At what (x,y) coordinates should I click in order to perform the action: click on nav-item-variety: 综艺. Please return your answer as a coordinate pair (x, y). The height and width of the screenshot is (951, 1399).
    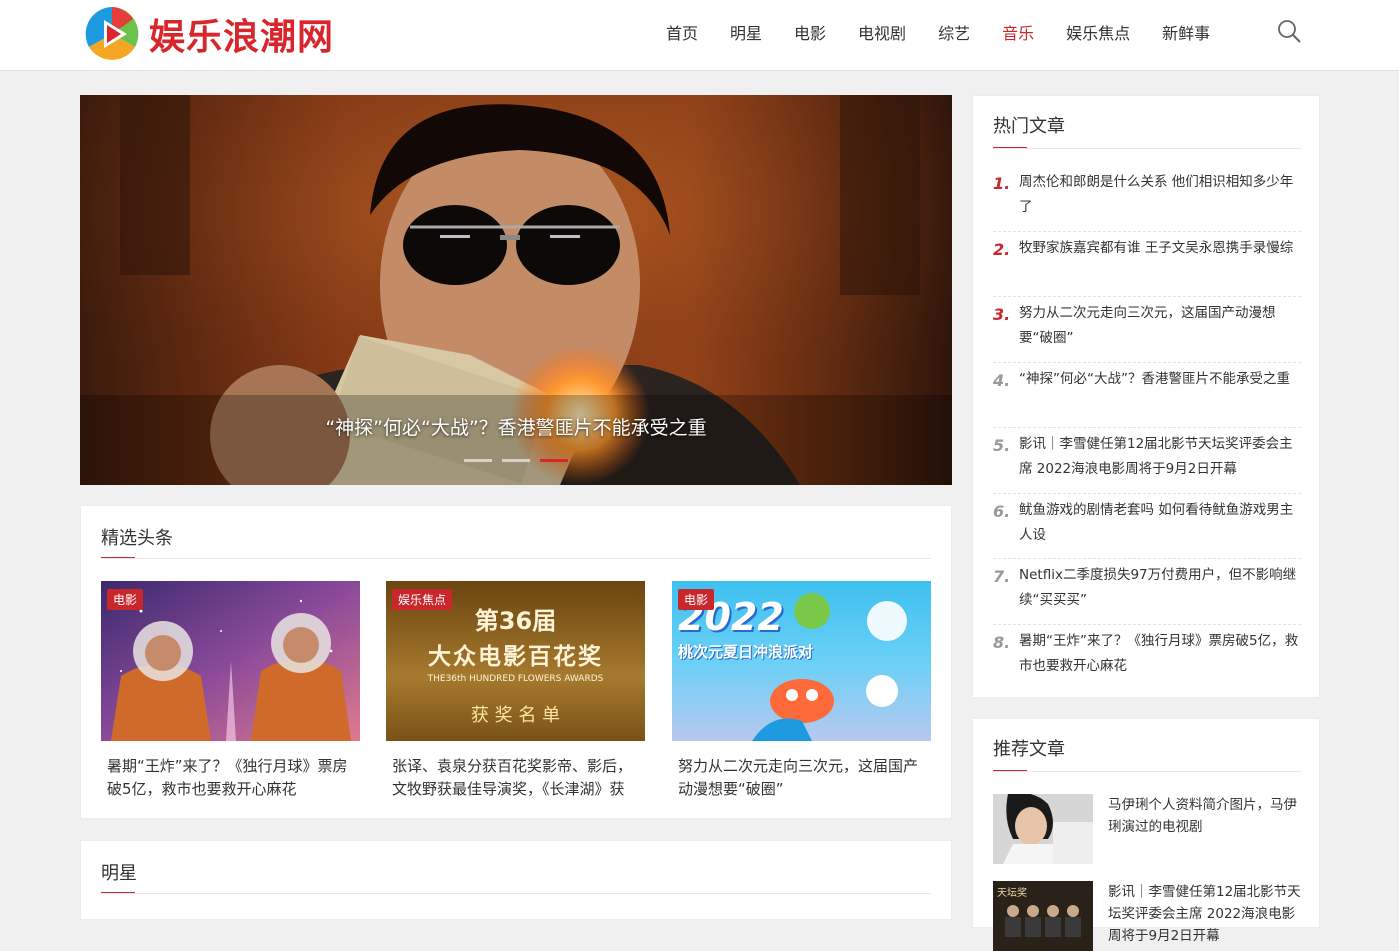
    Looking at the image, I should click on (954, 32).